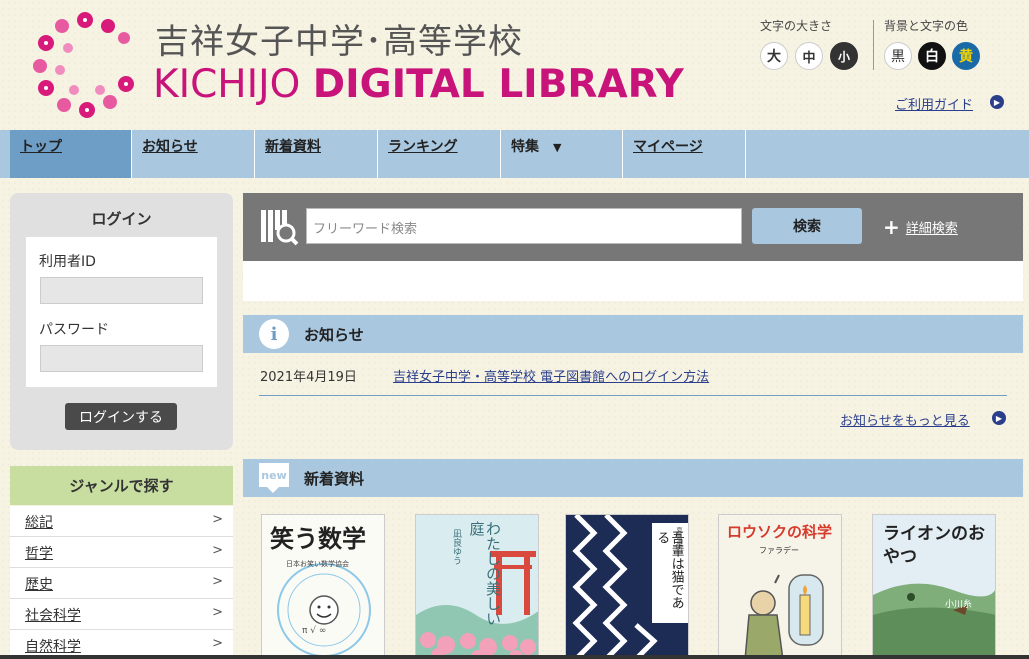 The image size is (1029, 659). Describe the element at coordinates (809, 56) in the screenshot. I see `font-size-medium-button: 中` at that location.